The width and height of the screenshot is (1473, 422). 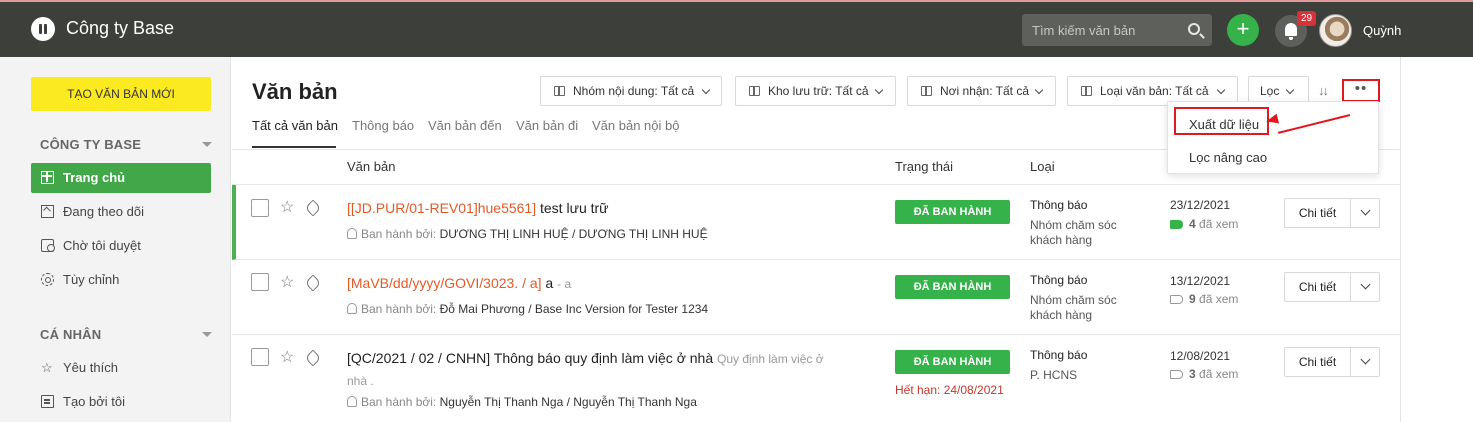 What do you see at coordinates (1102, 30) in the screenshot?
I see `search-input` at bounding box center [1102, 30].